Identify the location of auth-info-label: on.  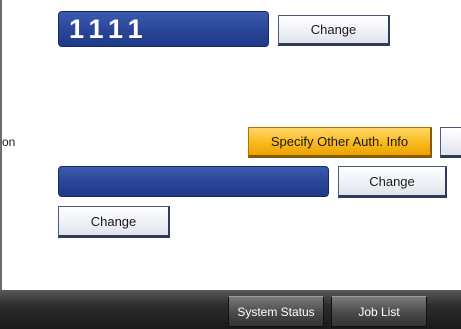
(9, 142).